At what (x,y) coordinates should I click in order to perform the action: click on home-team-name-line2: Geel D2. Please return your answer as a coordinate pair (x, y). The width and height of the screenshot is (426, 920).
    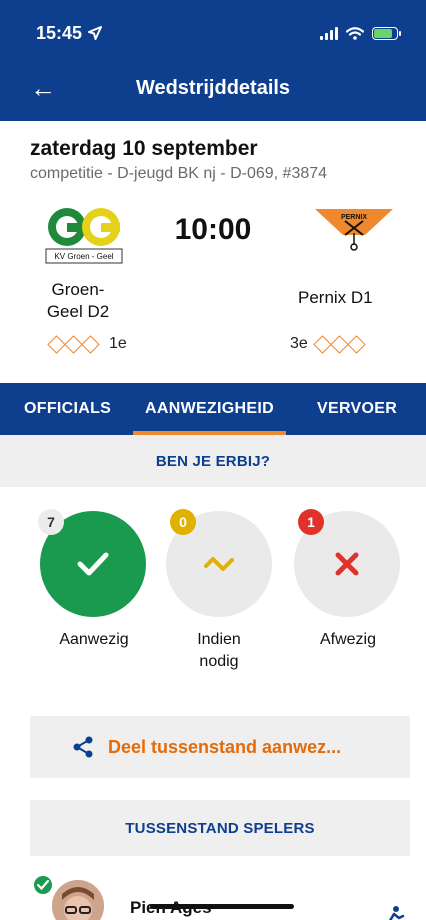
    Looking at the image, I should click on (78, 311).